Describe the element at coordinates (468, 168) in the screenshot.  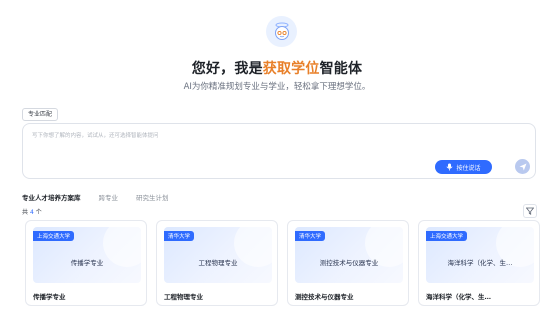
I see `hold-to-talk-label: 按住说话` at that location.